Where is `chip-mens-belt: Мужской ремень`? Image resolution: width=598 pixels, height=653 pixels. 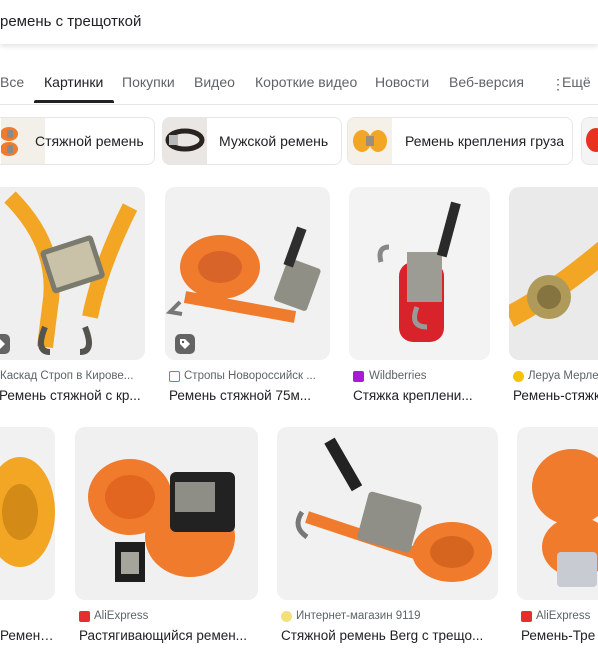 chip-mens-belt: Мужской ремень is located at coordinates (252, 141).